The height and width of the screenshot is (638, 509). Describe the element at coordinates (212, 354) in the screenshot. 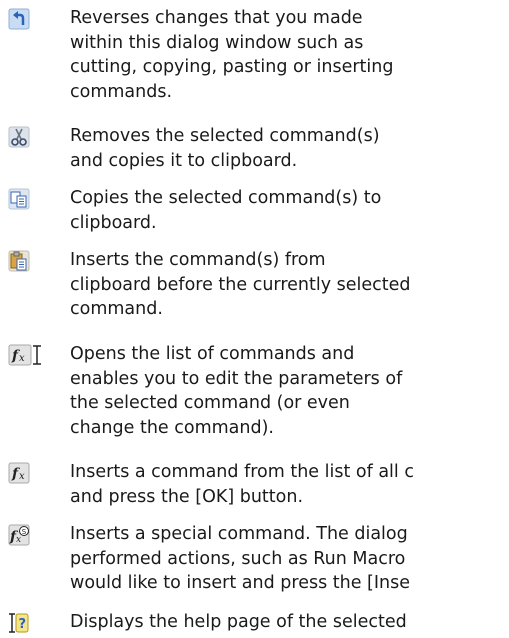

I see `description-line: Opens the list of commands and` at that location.